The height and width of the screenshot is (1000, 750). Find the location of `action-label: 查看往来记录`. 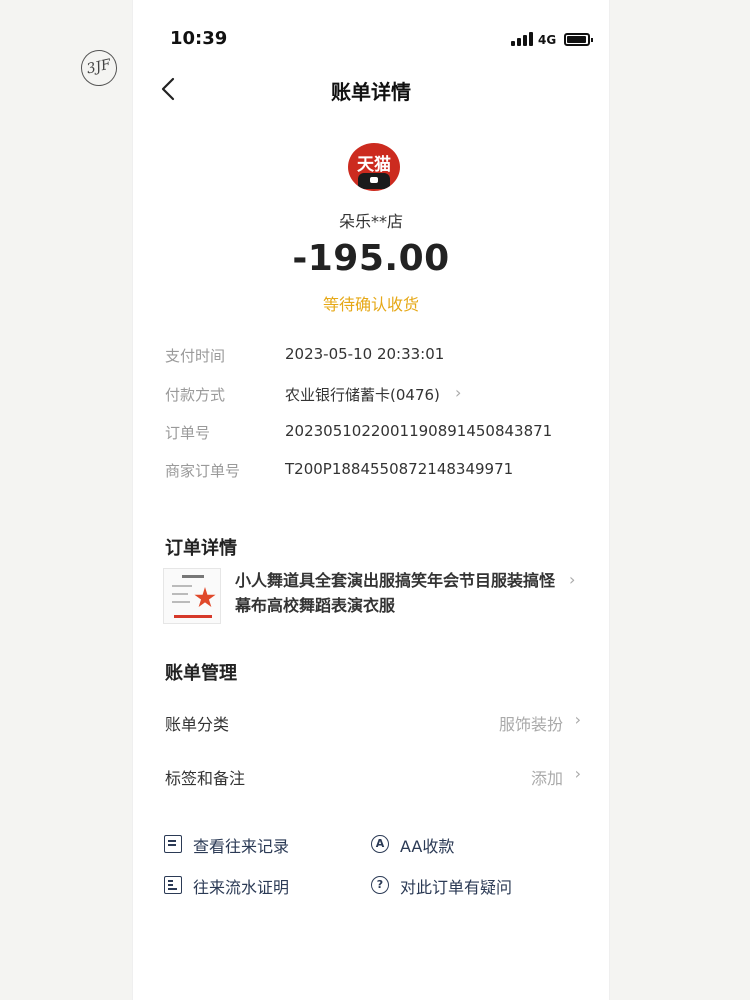

action-label: 查看往来记录 is located at coordinates (241, 846).